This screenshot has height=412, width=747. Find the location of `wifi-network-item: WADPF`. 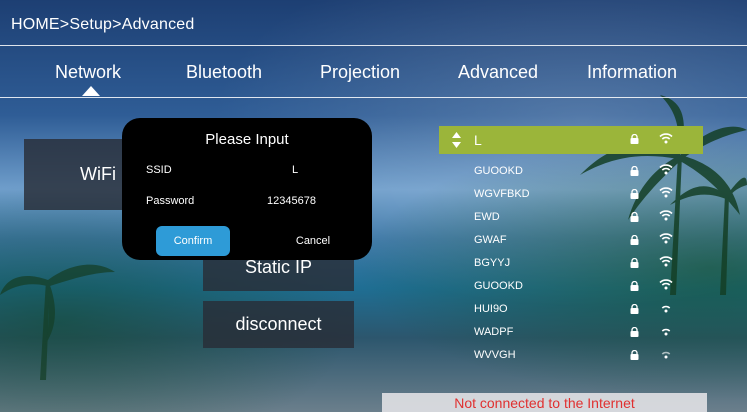

wifi-network-item: WADPF is located at coordinates (571, 332).